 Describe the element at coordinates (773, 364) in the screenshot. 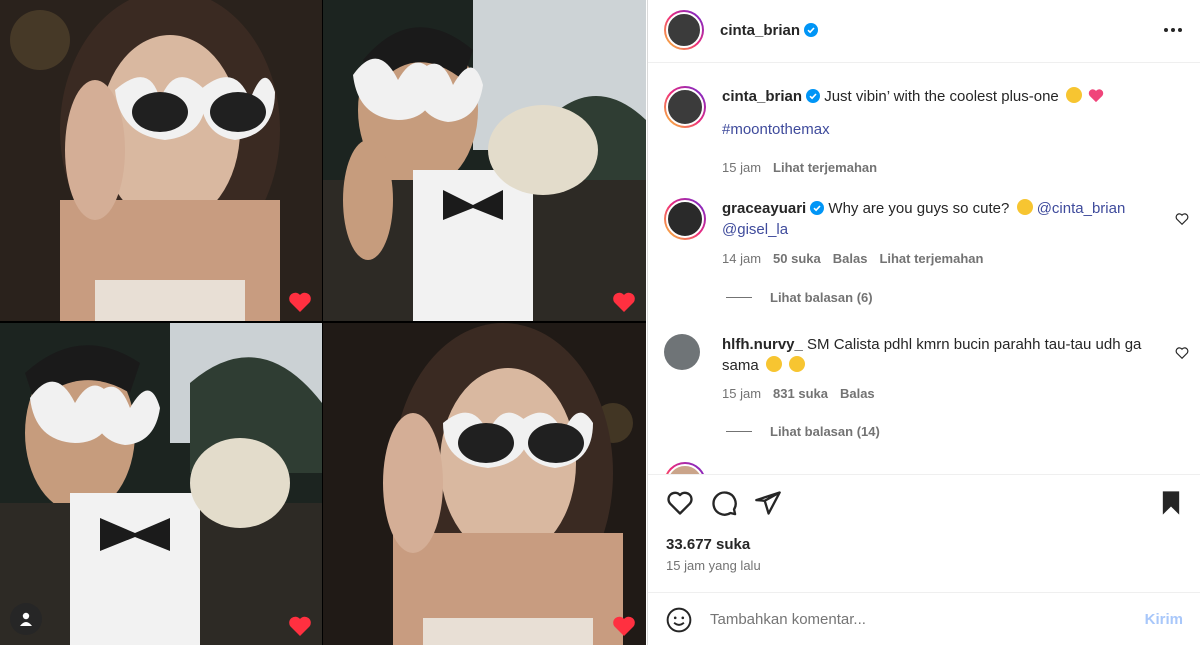

I see `hot-face-emoji-icon` at that location.